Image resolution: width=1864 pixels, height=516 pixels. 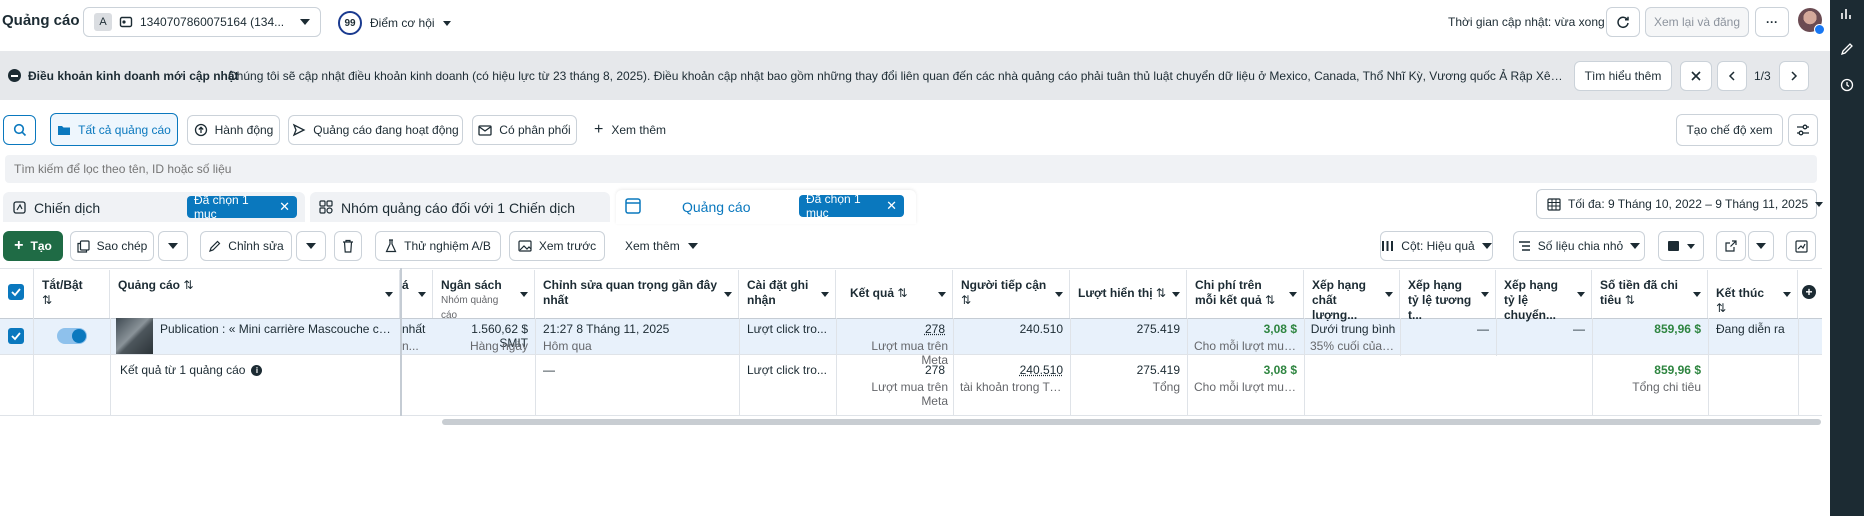 What do you see at coordinates (1696, 76) in the screenshot?
I see `dismiss-button` at bounding box center [1696, 76].